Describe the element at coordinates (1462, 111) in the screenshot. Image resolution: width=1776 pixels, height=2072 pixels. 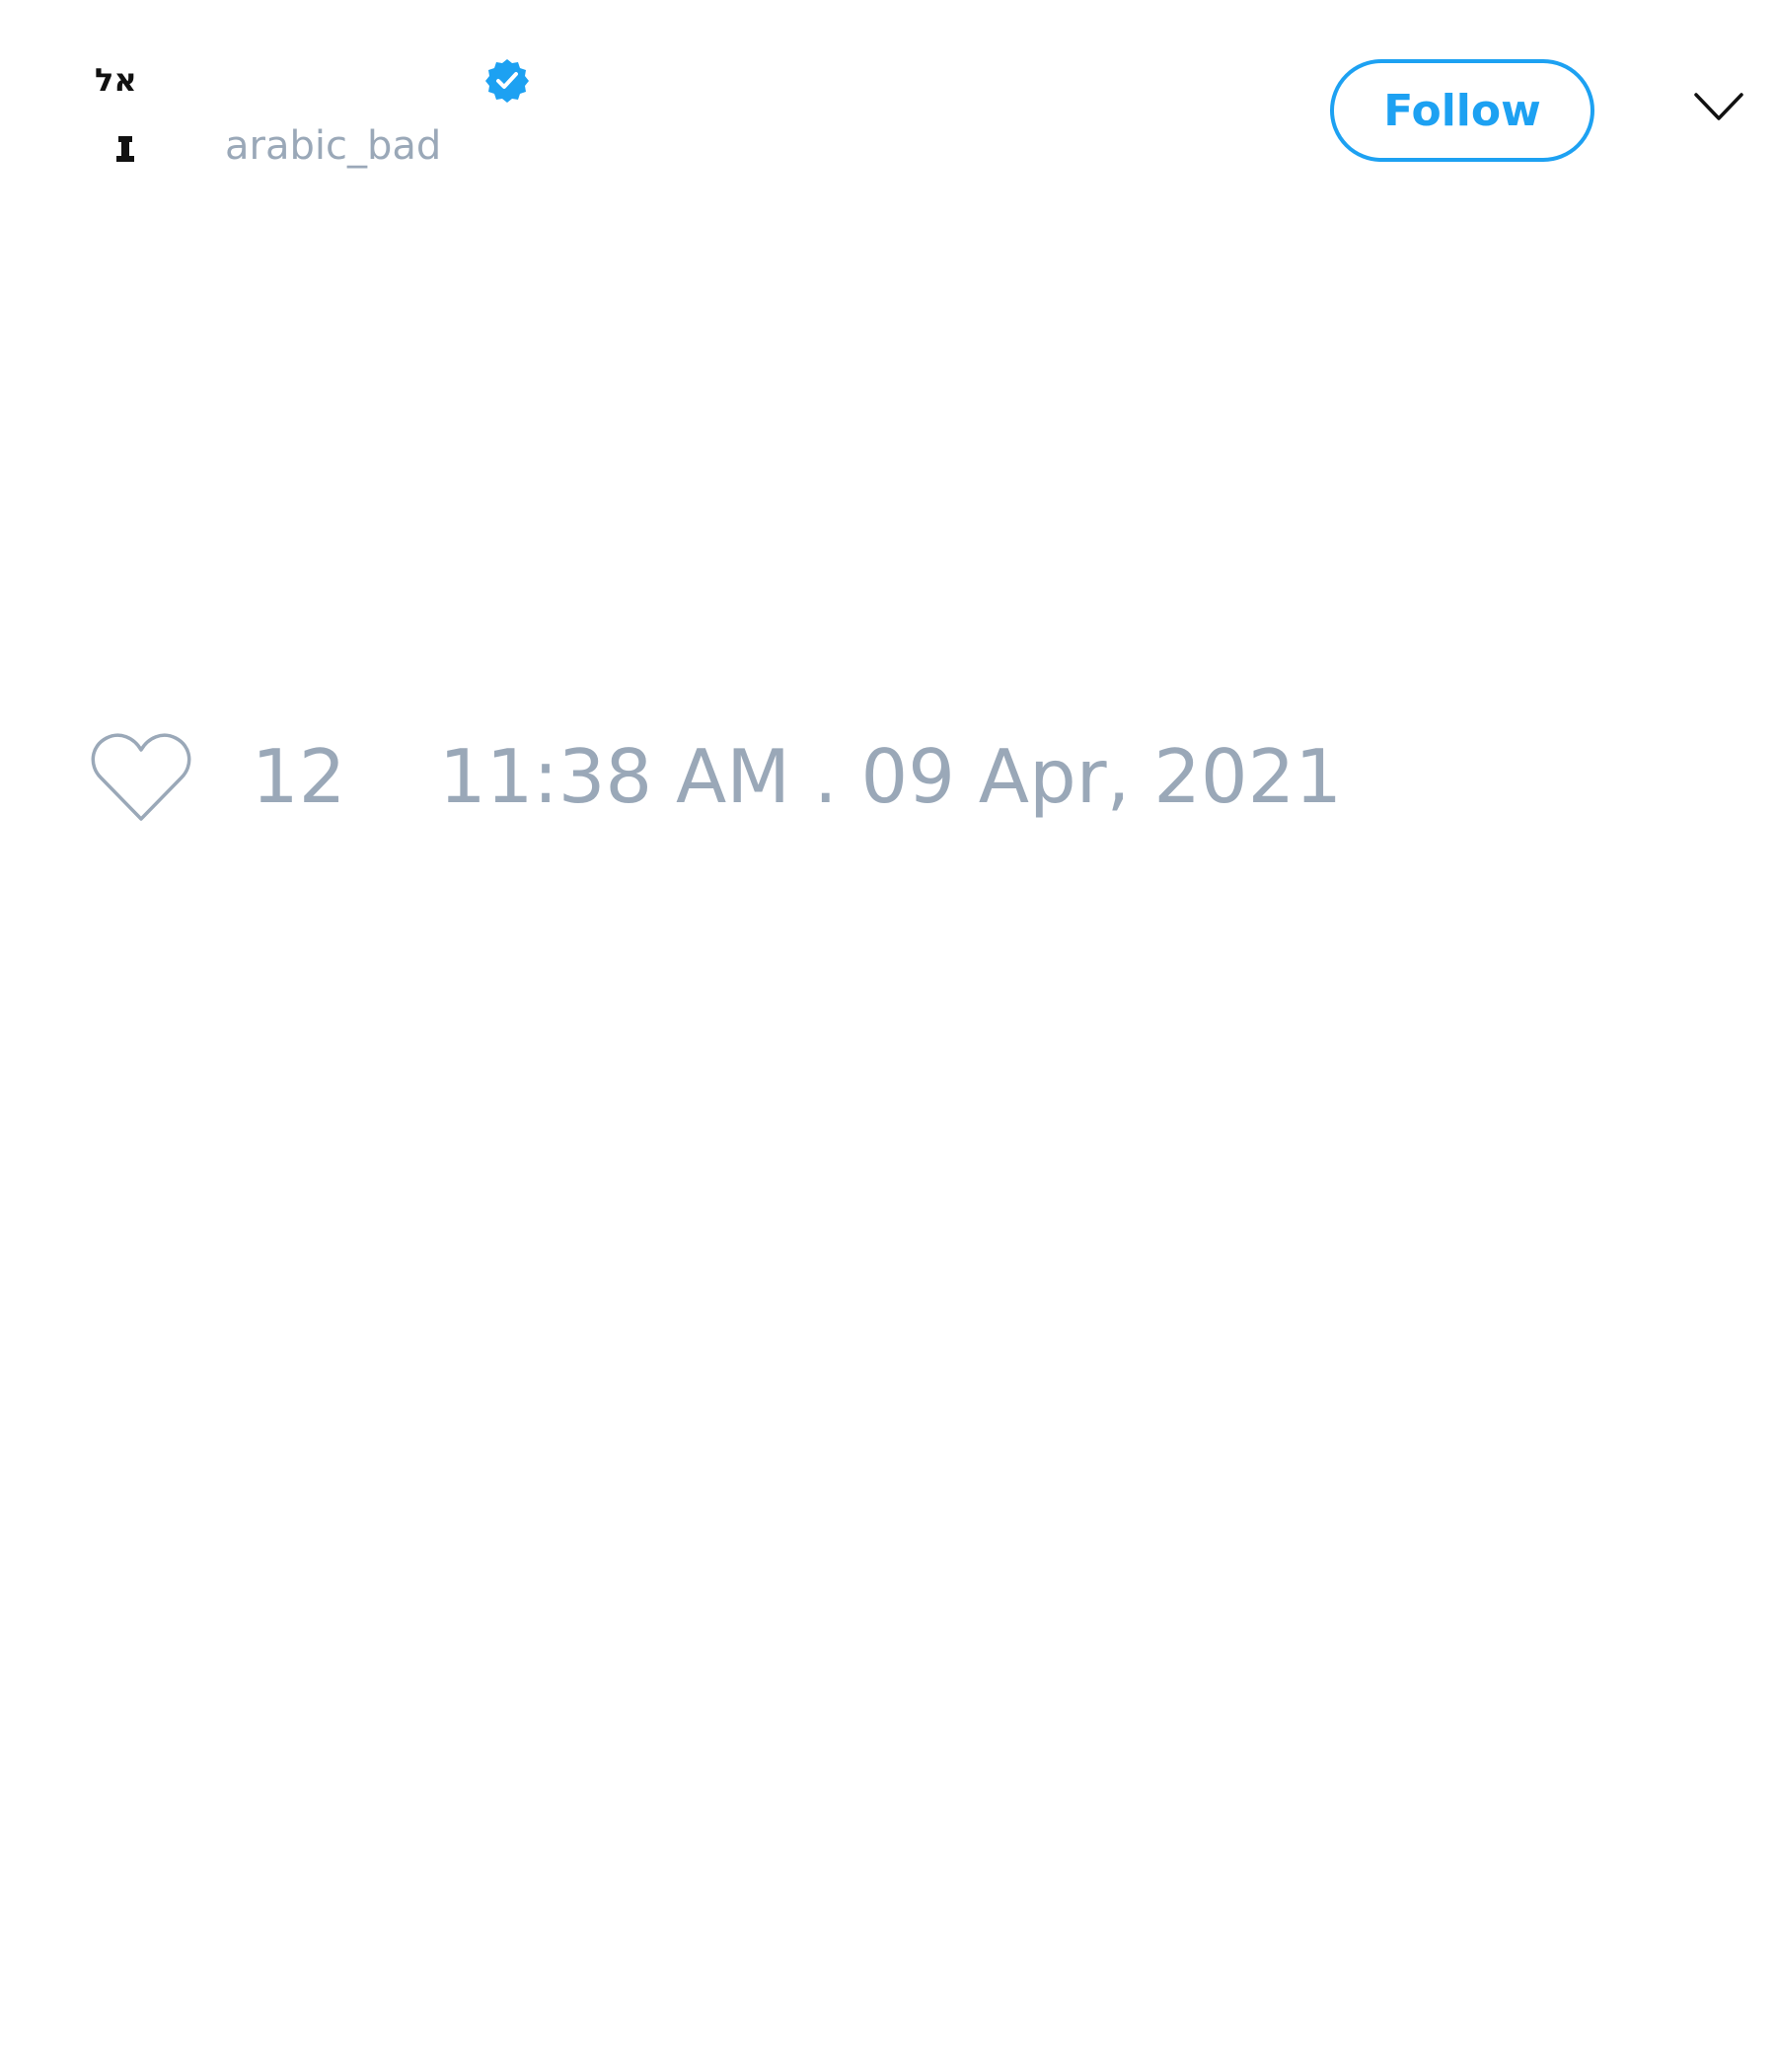
I see `follow-button: Follow` at that location.